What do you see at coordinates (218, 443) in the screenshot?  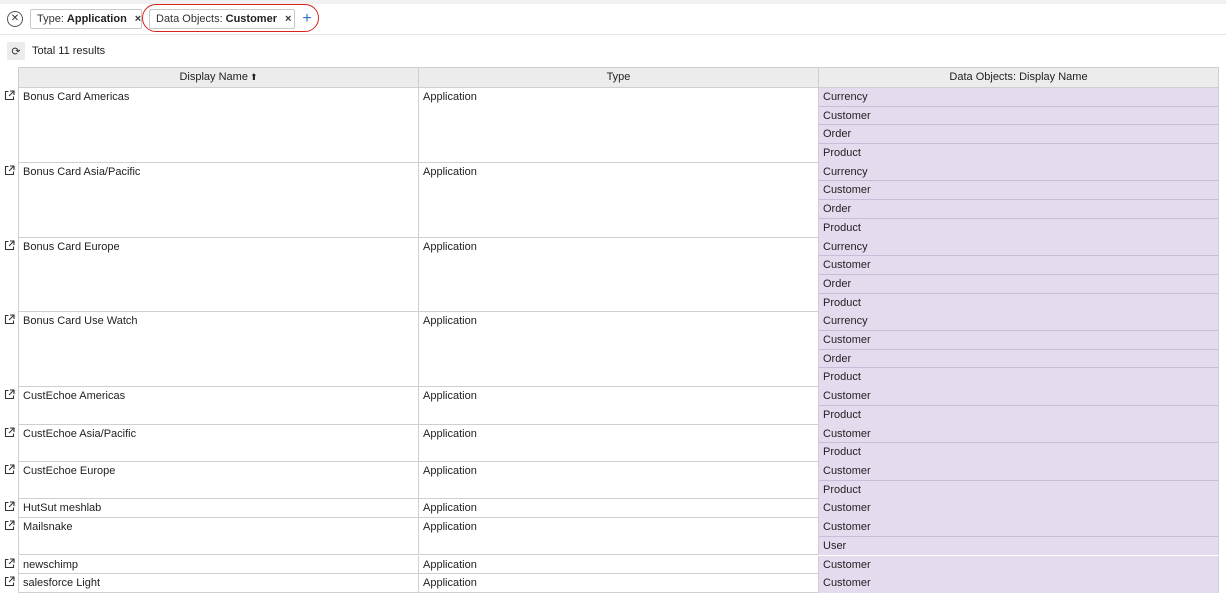 I see `cell-display-name: CustEchoe Asia/Pacific` at bounding box center [218, 443].